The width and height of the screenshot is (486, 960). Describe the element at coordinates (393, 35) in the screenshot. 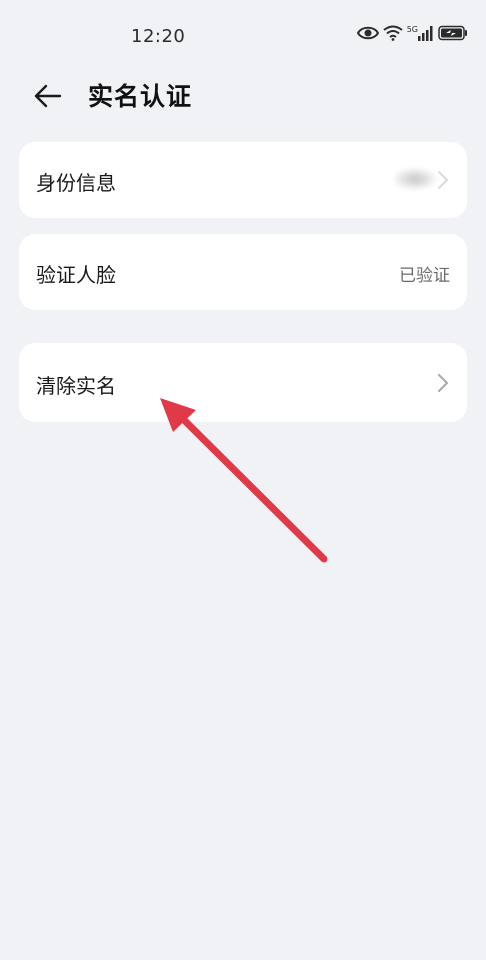

I see `wifi-icon` at that location.